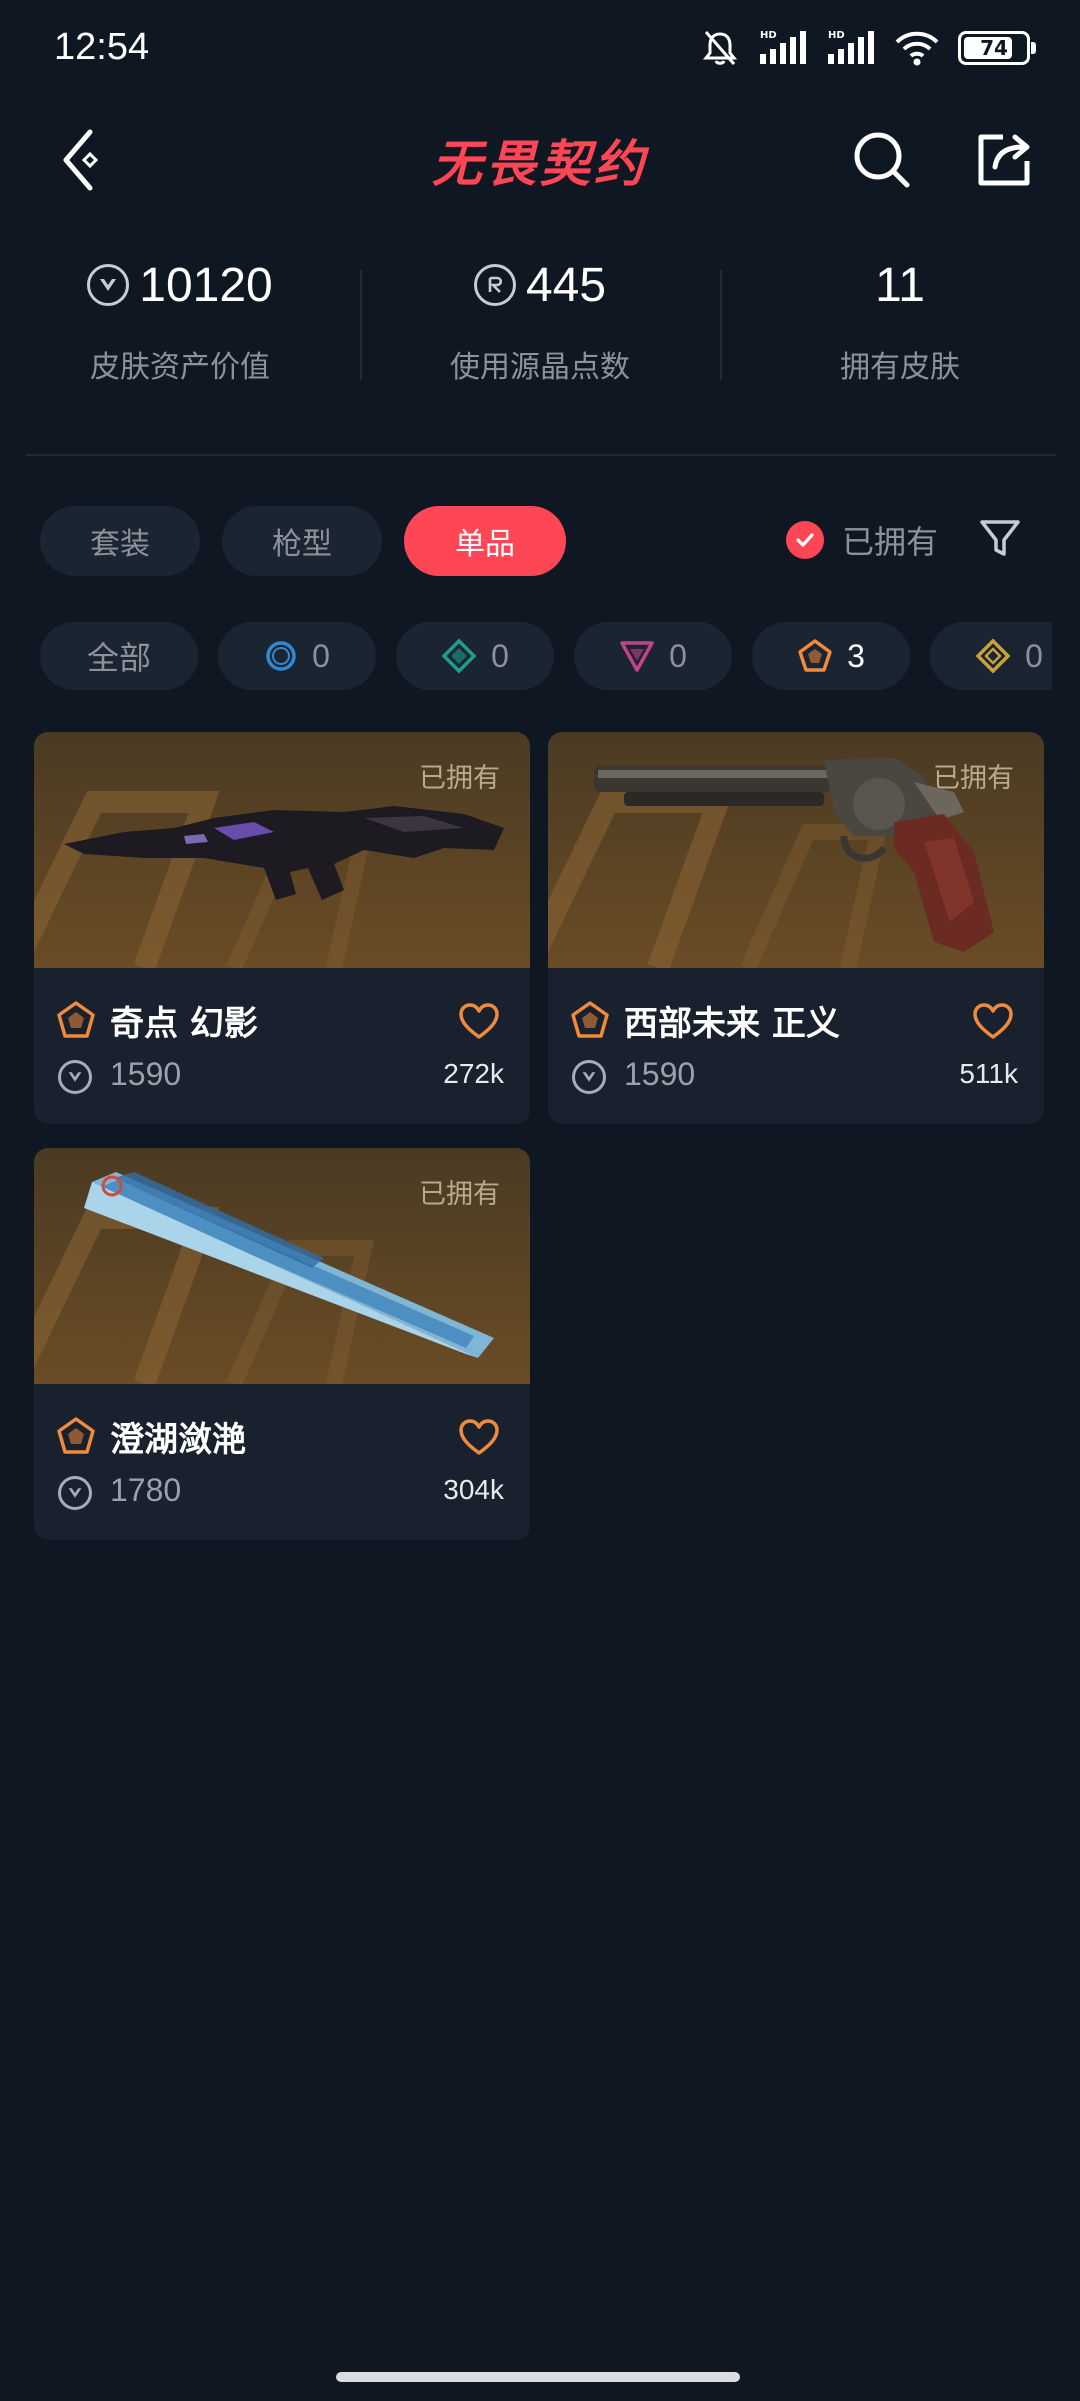 The height and width of the screenshot is (2401, 1080). What do you see at coordinates (805, 540) in the screenshot?
I see `checkmark-icon` at bounding box center [805, 540].